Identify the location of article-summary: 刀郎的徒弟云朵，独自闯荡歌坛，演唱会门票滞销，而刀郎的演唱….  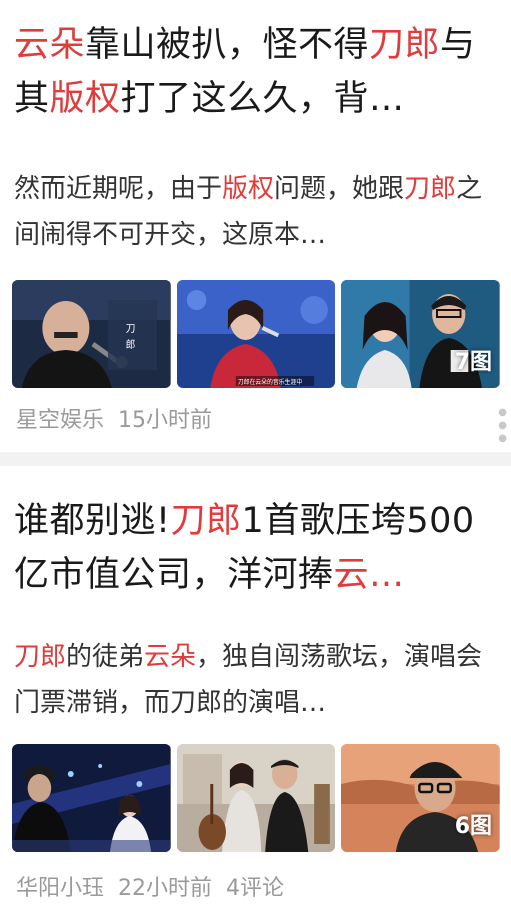
(257, 680).